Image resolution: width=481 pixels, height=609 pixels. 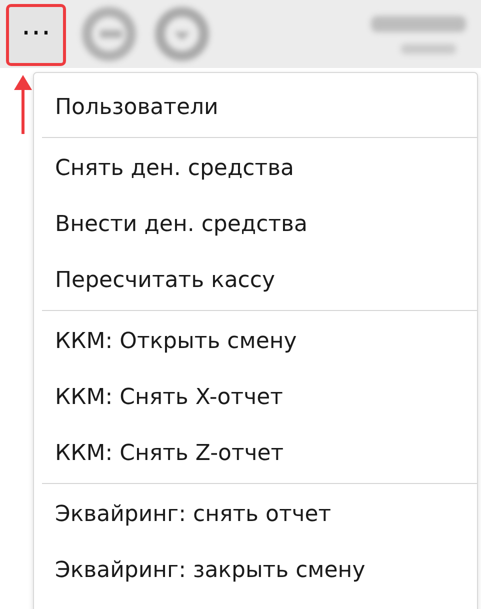 I want to click on more-menu-button: ⋯, so click(x=36, y=35).